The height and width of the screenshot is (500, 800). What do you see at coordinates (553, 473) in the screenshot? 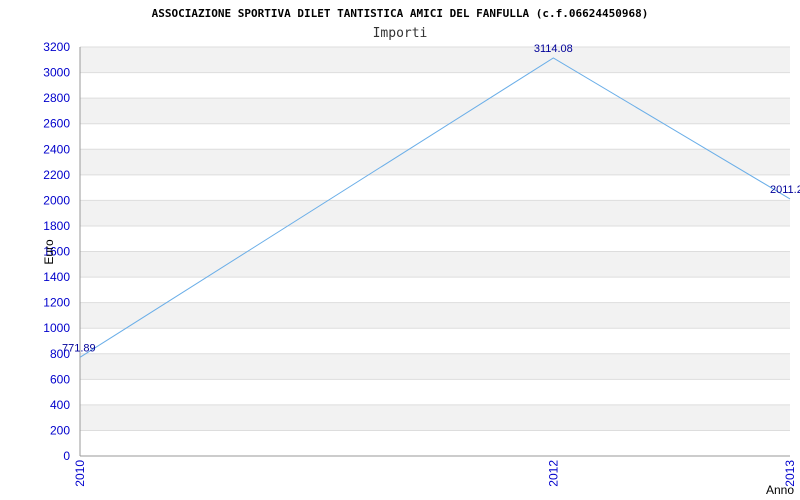
I see `x-tick-label: 2012` at bounding box center [553, 473].